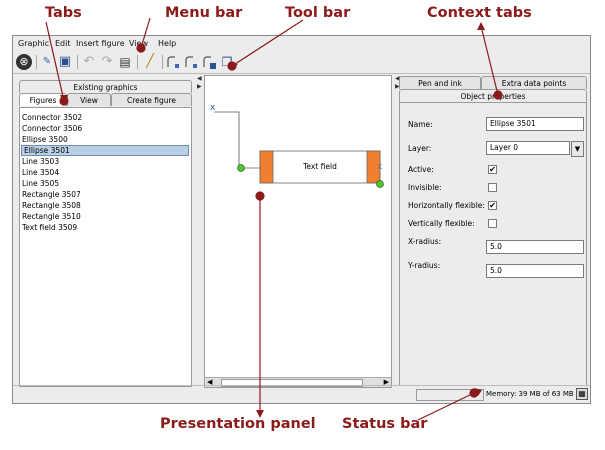  What do you see at coordinates (481, 26) in the screenshot?
I see `context-tabs-arrowhead` at bounding box center [481, 26].